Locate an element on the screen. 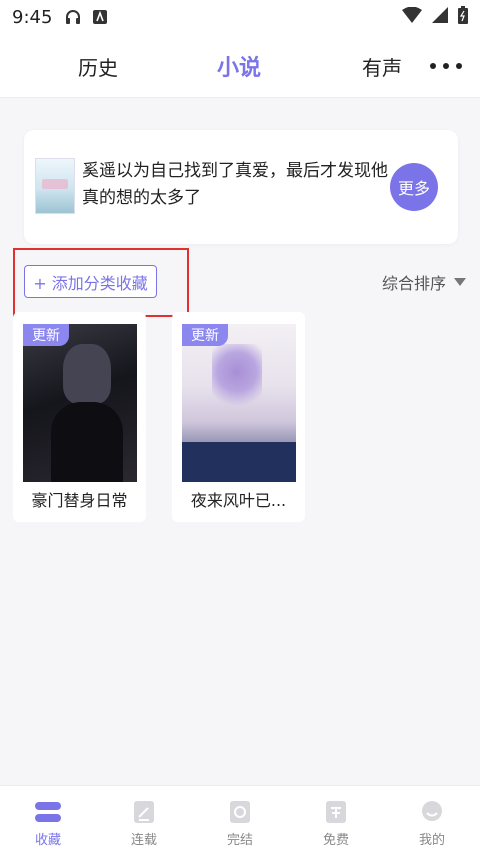 Image resolution: width=480 pixels, height=852 pixels. sort-dropdown: 综合排序 is located at coordinates (424, 282).